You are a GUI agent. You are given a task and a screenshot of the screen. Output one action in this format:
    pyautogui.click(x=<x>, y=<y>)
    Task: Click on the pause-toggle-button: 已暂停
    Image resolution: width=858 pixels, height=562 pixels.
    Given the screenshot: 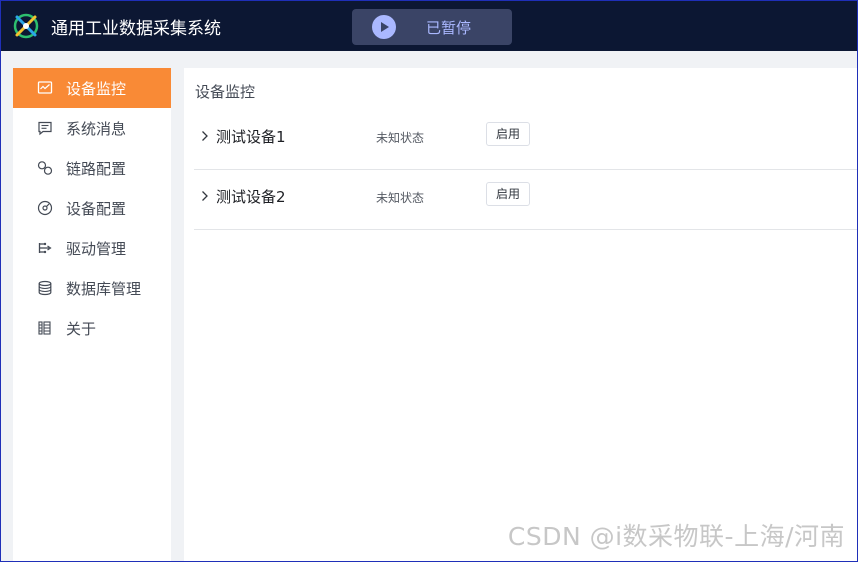 What is the action you would take?
    pyautogui.click(x=432, y=27)
    